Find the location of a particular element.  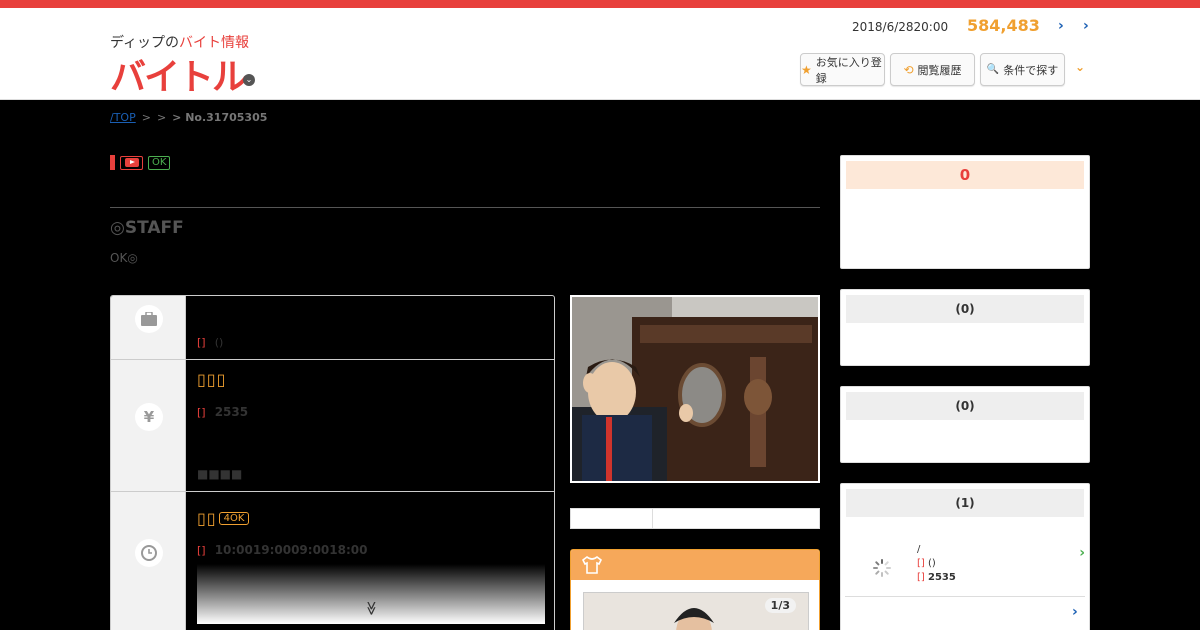

info-row-job: [] () is located at coordinates (332, 328).